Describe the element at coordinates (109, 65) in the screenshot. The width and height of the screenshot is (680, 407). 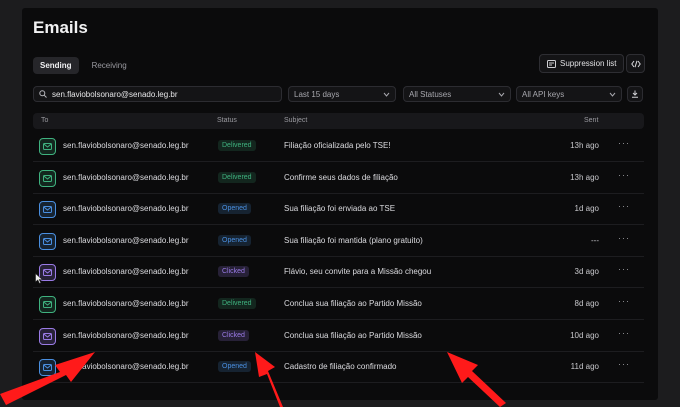
I see `tab-receiving: Receiving` at that location.